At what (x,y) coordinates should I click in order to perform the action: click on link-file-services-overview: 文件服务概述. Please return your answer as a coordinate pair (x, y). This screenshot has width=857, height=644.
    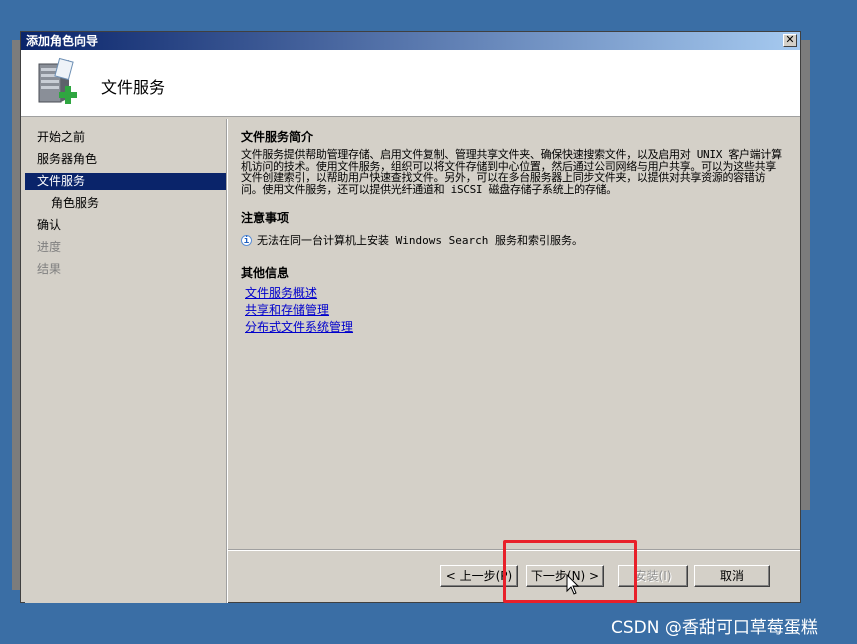
    Looking at the image, I should click on (515, 293).